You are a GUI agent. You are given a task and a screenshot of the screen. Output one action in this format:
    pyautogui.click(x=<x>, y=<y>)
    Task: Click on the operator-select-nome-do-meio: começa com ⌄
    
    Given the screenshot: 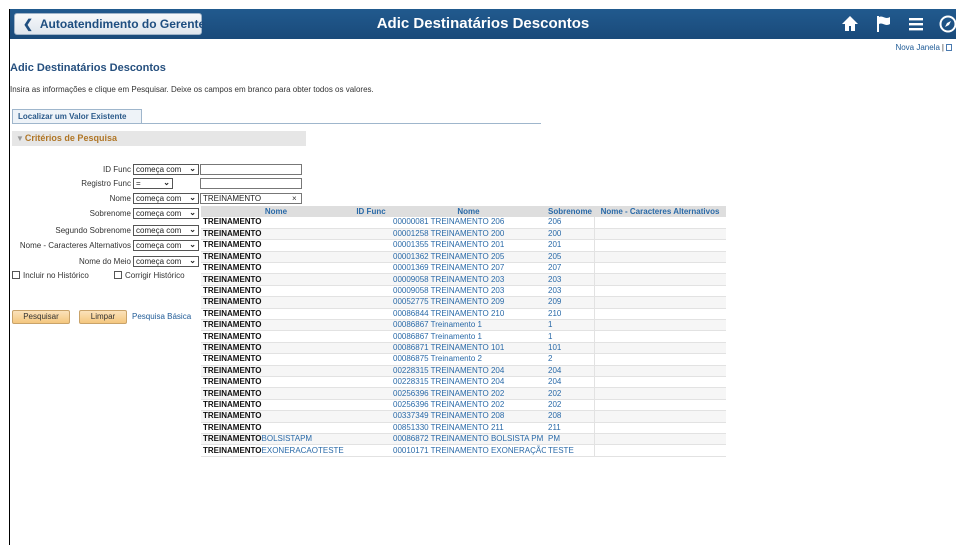 What is the action you would take?
    pyautogui.click(x=166, y=261)
    